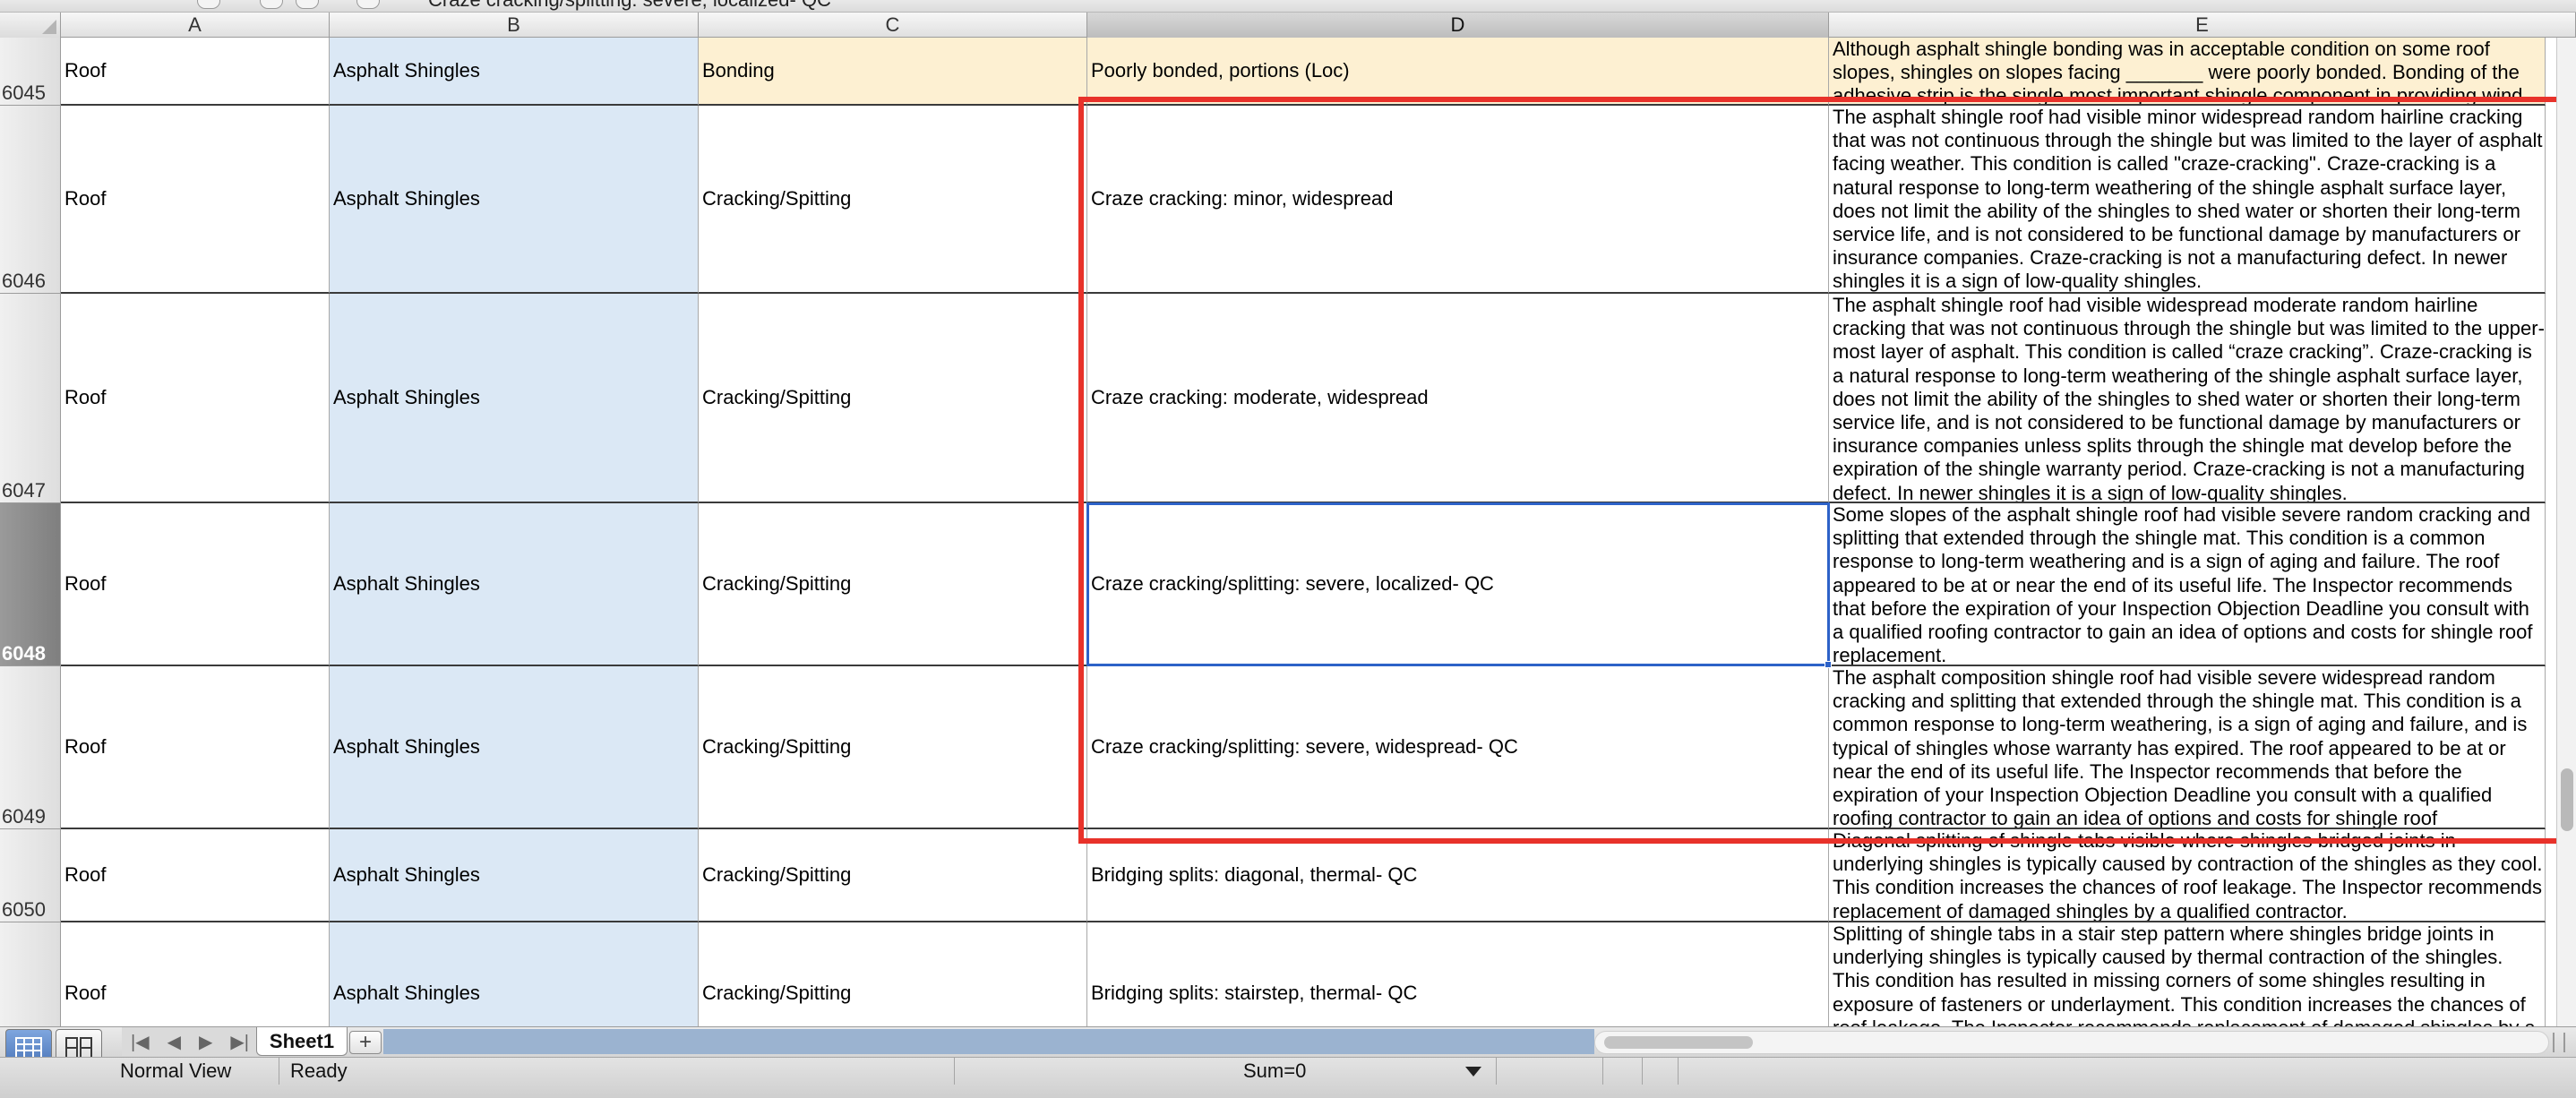 This screenshot has width=2576, height=1098. Describe the element at coordinates (368, 5) in the screenshot. I see `formula-dropdown-icon` at that location.